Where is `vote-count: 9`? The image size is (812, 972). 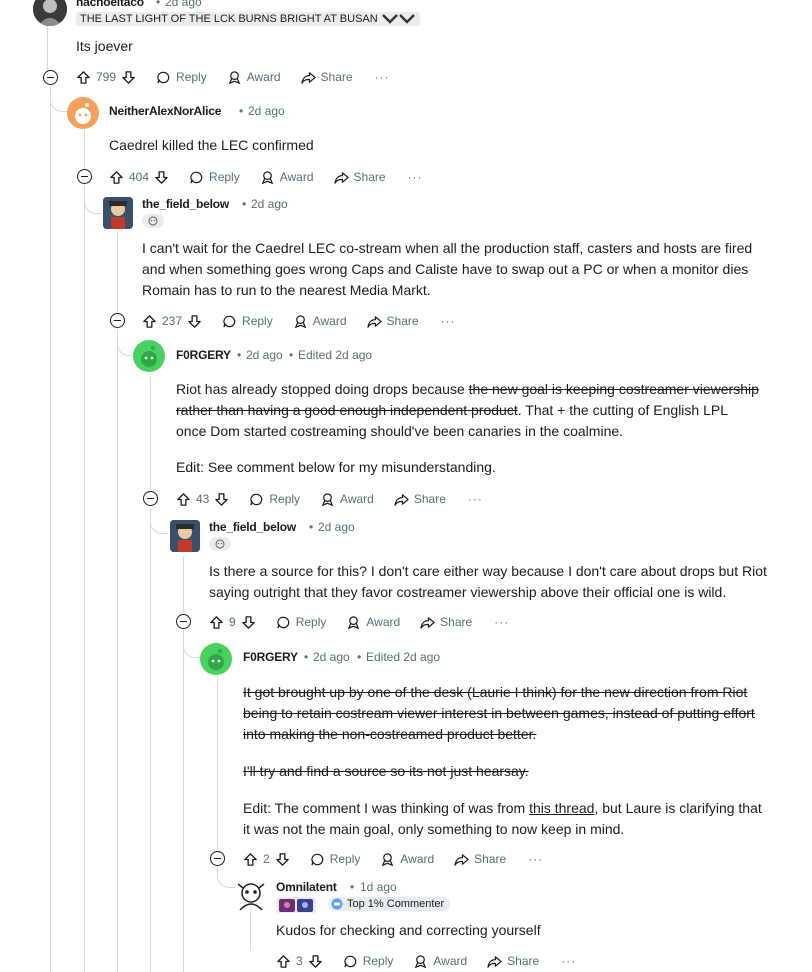
vote-count: 9 is located at coordinates (232, 622).